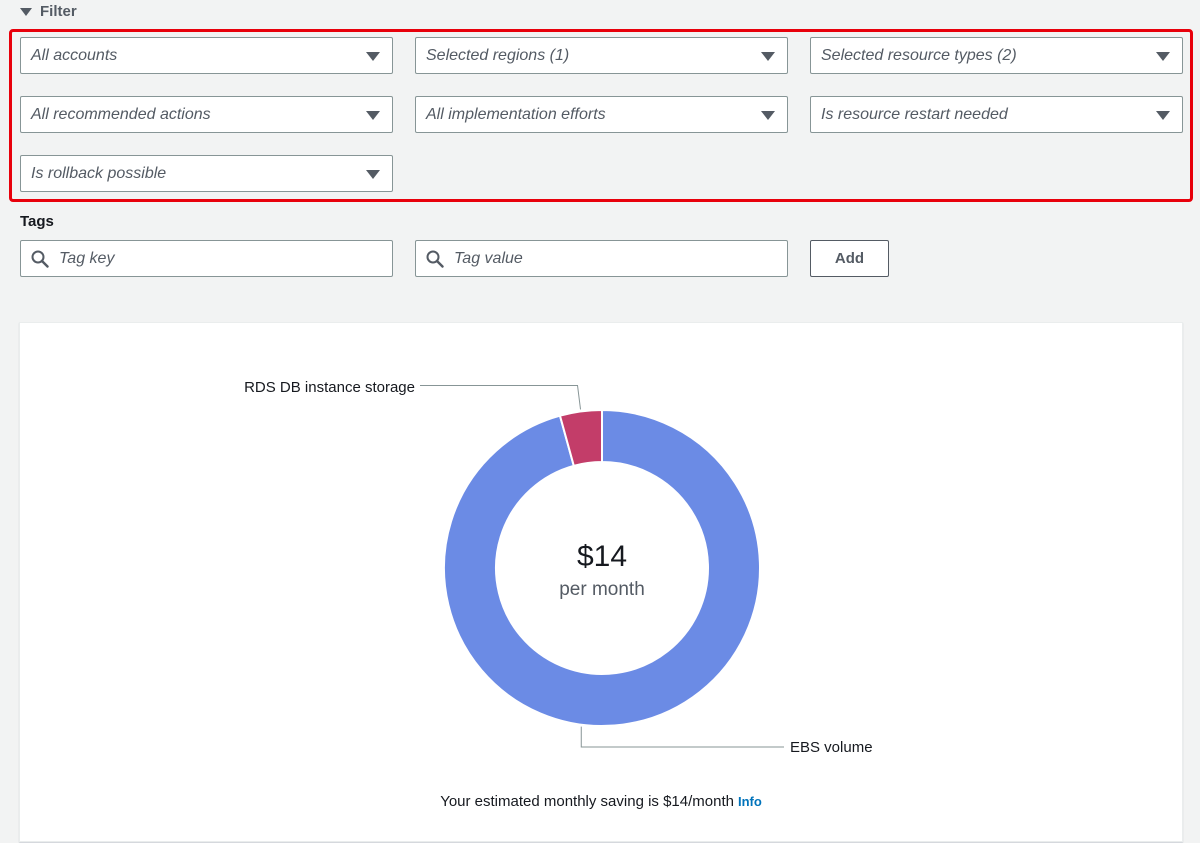  What do you see at coordinates (37, 221) in the screenshot?
I see `tags-label: Tags` at bounding box center [37, 221].